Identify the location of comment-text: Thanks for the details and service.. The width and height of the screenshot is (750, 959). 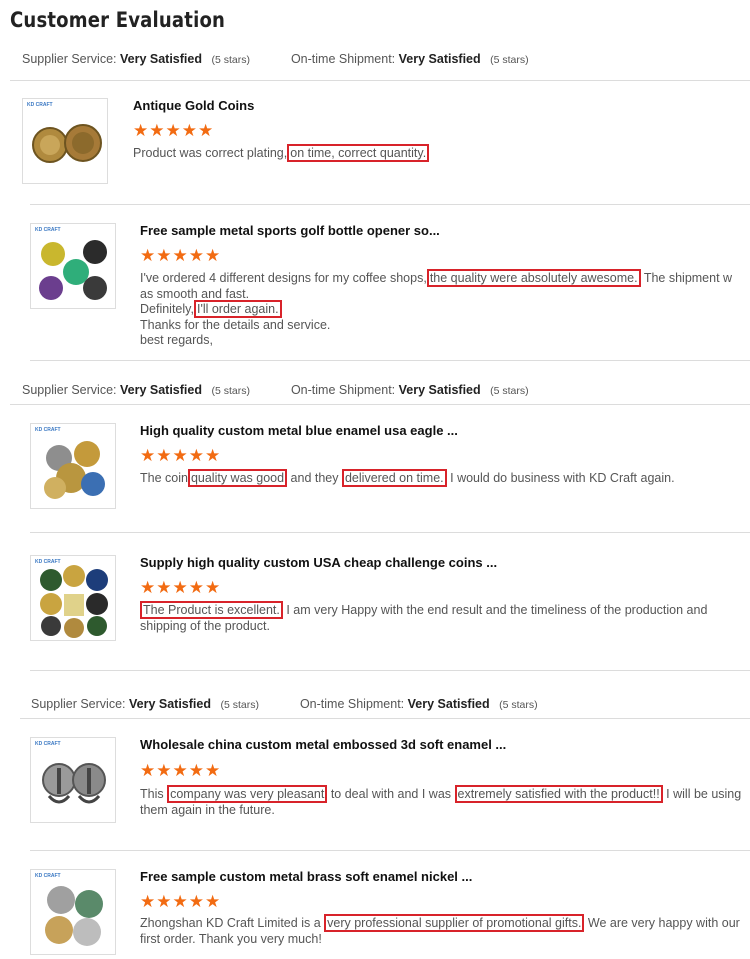
(235, 324).